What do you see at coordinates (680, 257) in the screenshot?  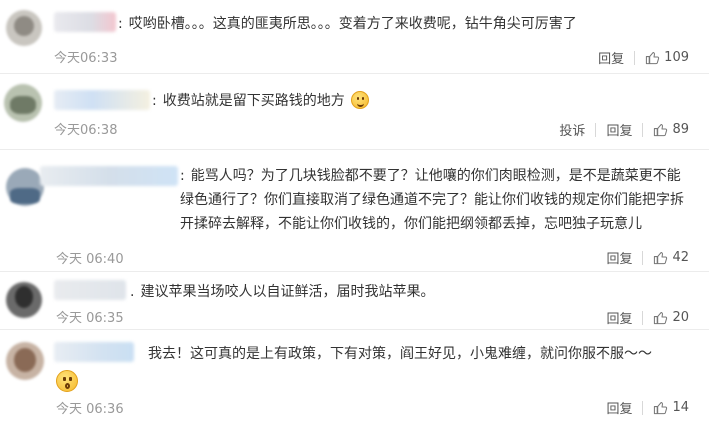 I see `like-count: 42` at bounding box center [680, 257].